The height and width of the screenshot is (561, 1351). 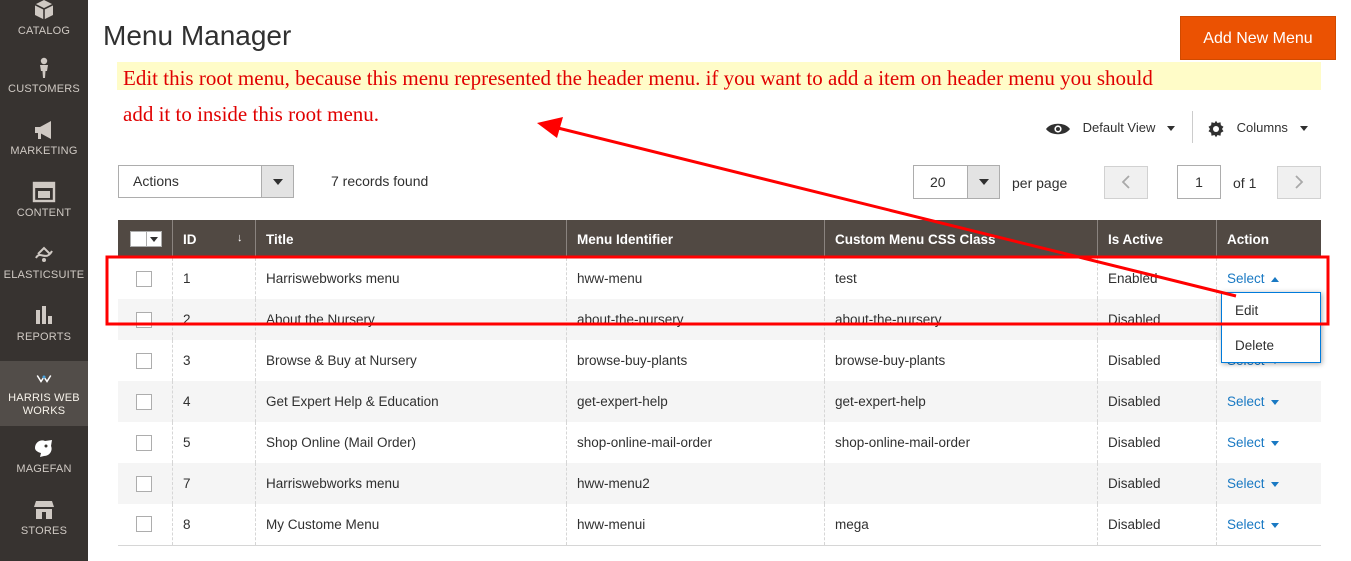 What do you see at coordinates (214, 401) in the screenshot?
I see `cell-id: 4` at bounding box center [214, 401].